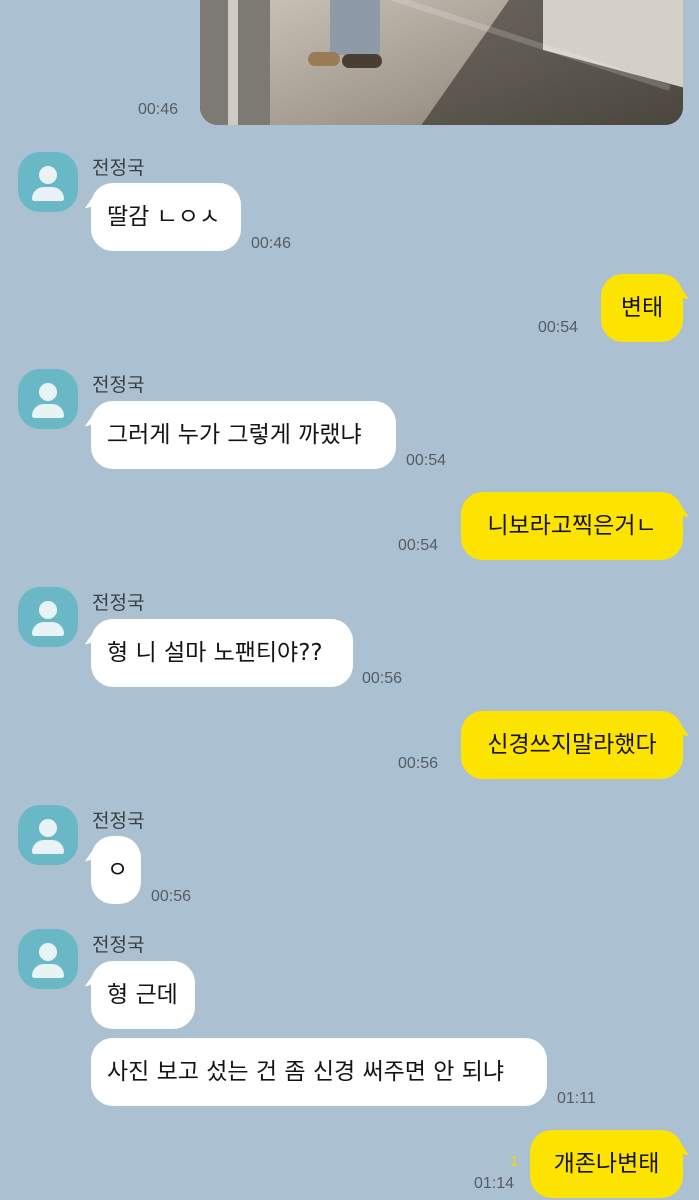 This screenshot has height=1200, width=699. I want to click on message-bubble-outgoing: 니보라고찍은거ㄴ, so click(572, 526).